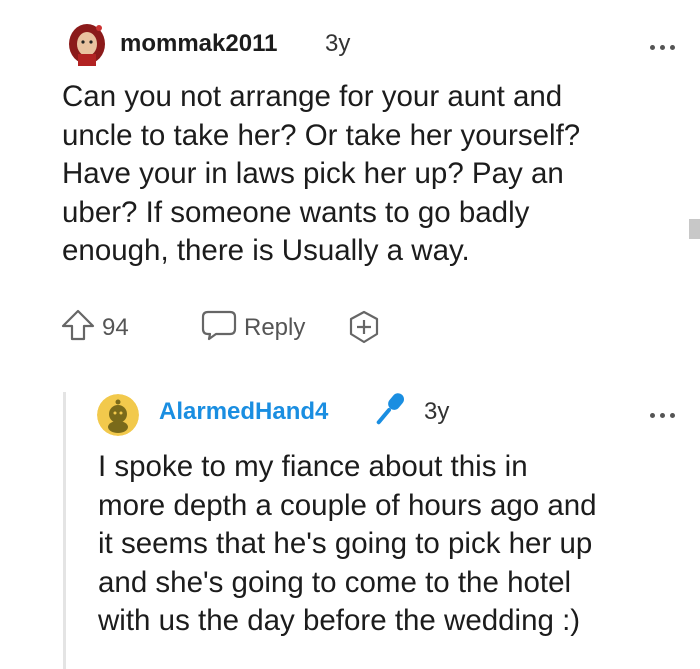  I want to click on comment-line: I spoke to my fiance about this in, so click(313, 466).